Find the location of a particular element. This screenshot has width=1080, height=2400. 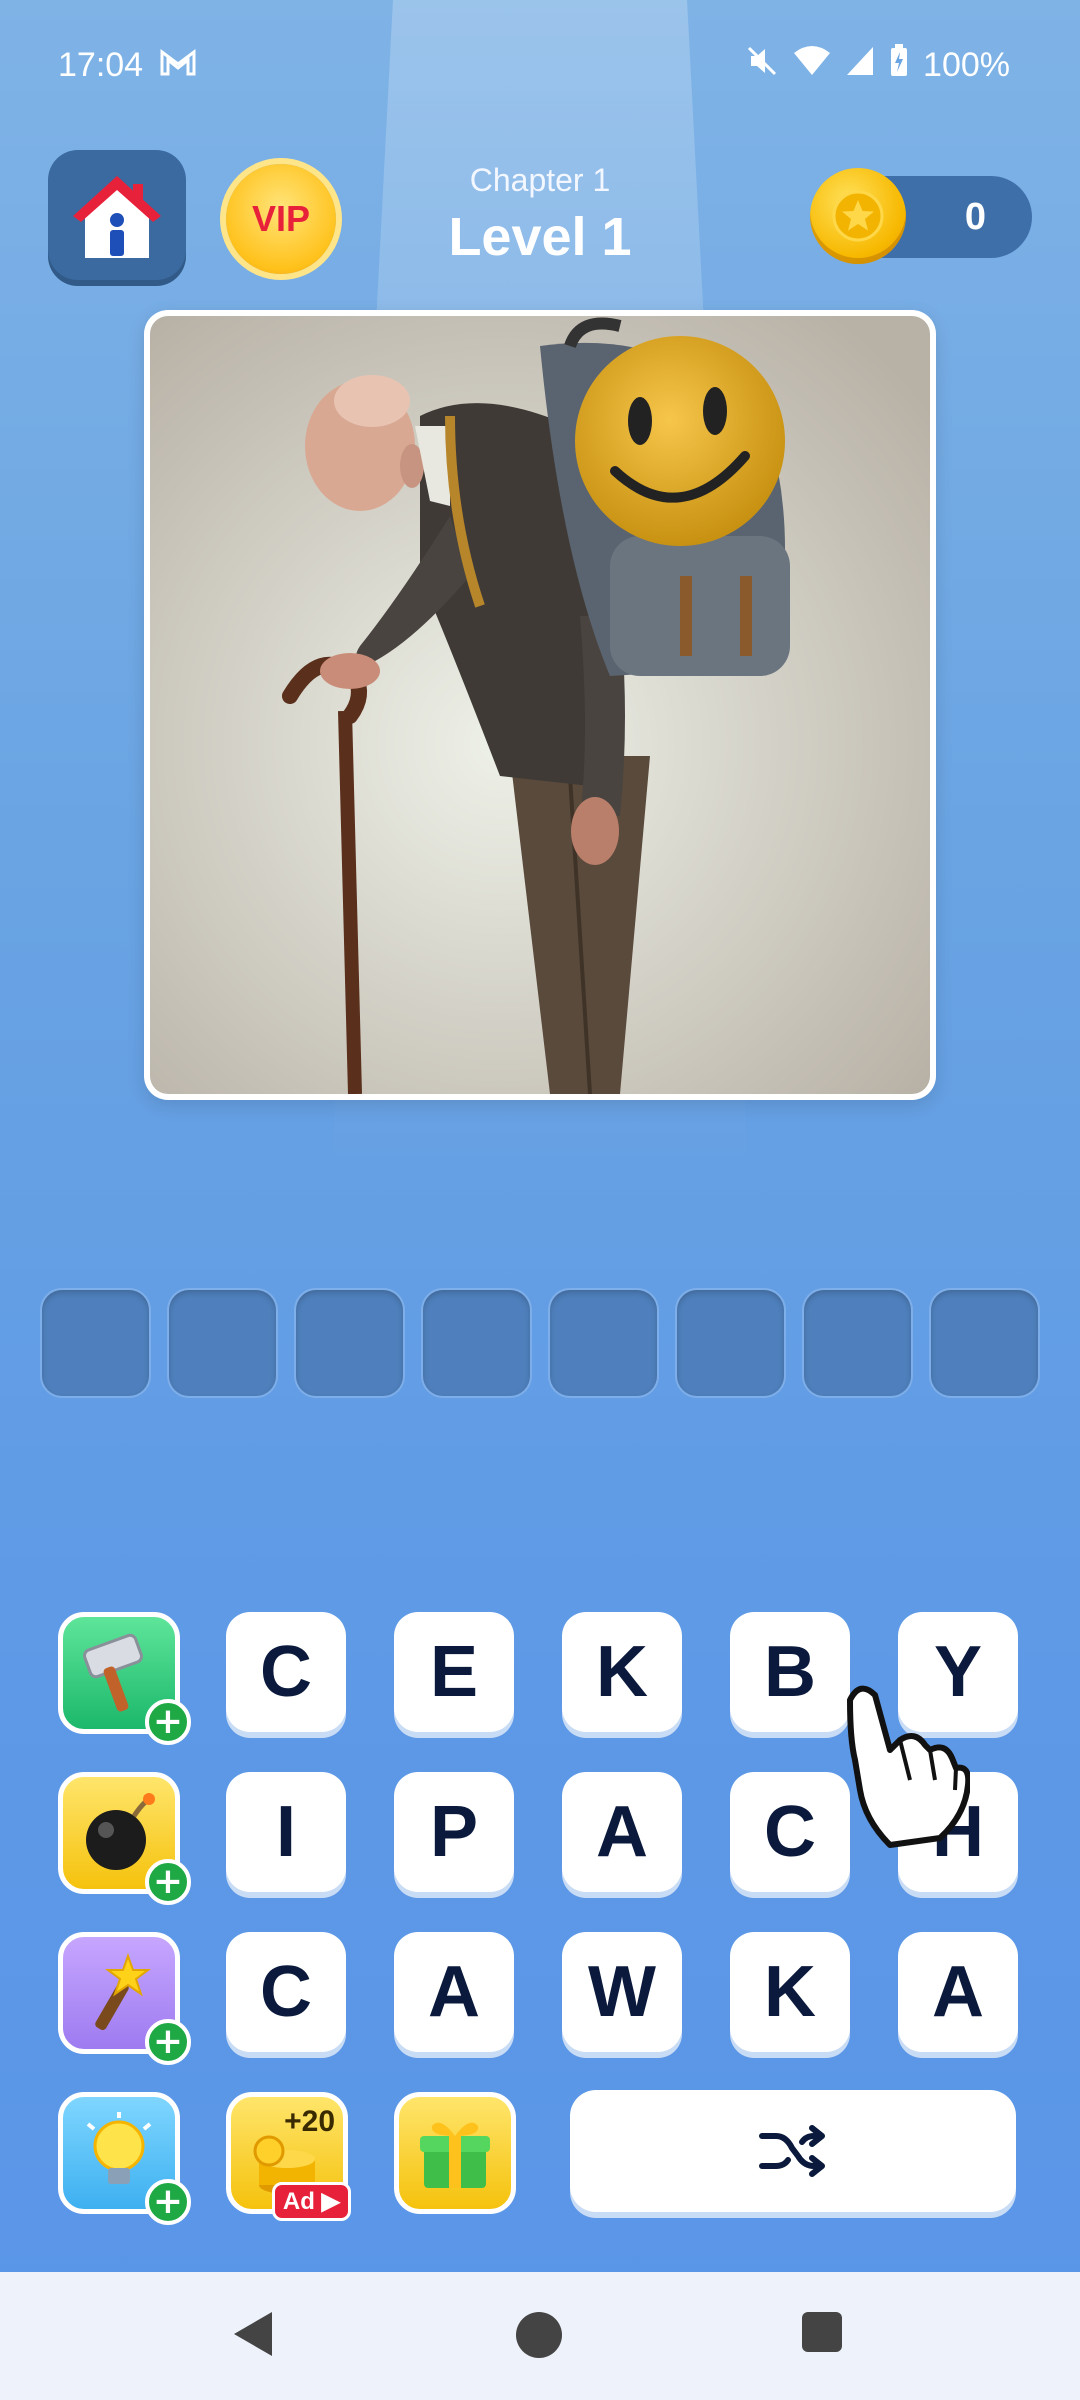

home-nav-icon is located at coordinates (539, 2335).